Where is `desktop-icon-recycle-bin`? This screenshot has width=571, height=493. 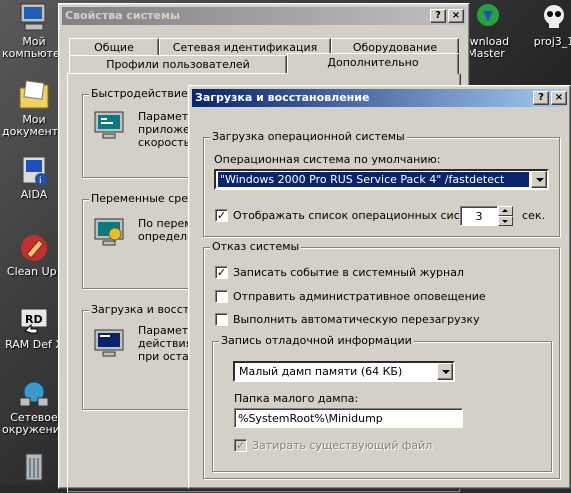
desktop-icon-recycle-bin is located at coordinates (34, 467).